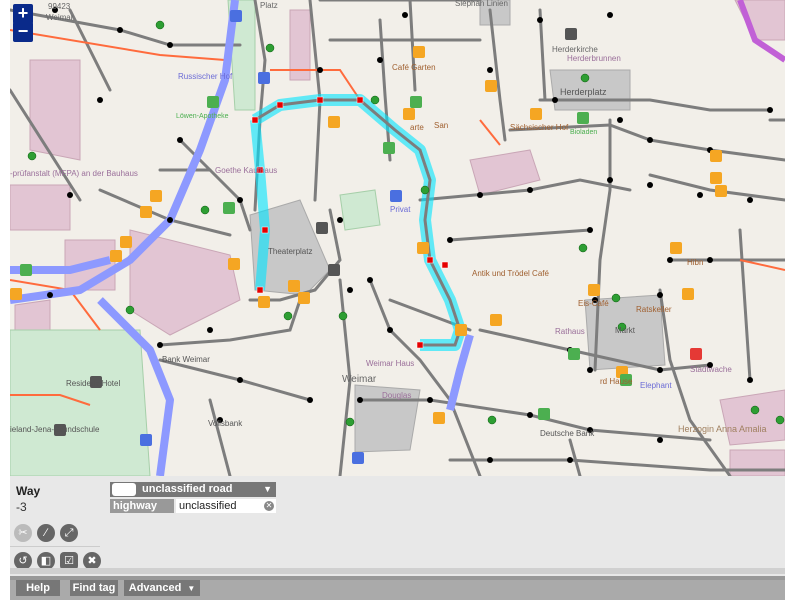  What do you see at coordinates (226, 506) in the screenshot?
I see `tag-value: unclassified` at bounding box center [226, 506].